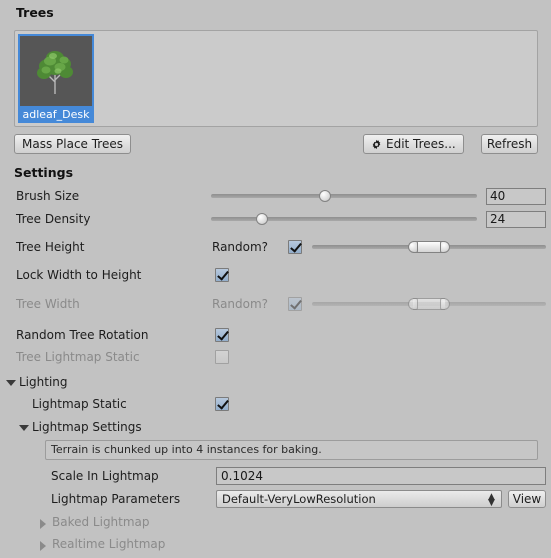 The width and height of the screenshot is (551, 558). What do you see at coordinates (295, 247) in the screenshot?
I see `tree-height-random-checkbox` at bounding box center [295, 247].